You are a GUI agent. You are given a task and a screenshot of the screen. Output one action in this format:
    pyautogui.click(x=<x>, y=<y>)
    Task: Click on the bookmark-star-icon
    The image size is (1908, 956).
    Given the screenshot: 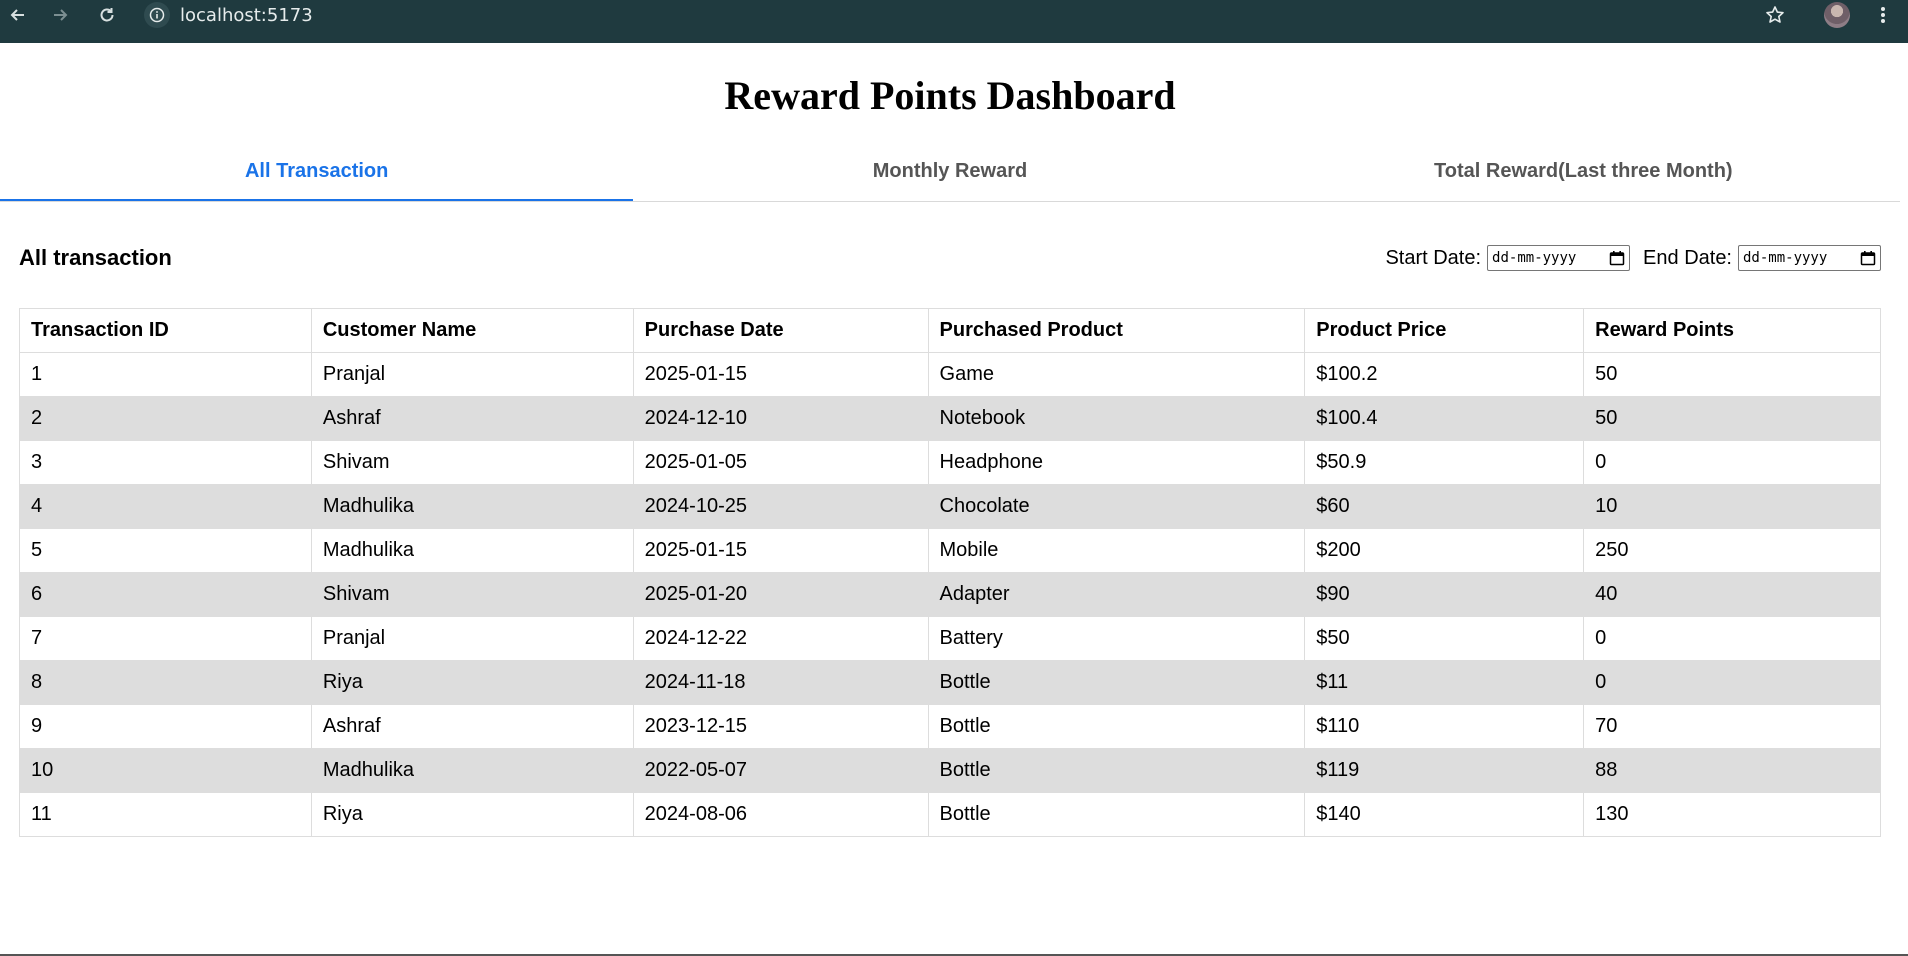 What is the action you would take?
    pyautogui.click(x=1775, y=15)
    